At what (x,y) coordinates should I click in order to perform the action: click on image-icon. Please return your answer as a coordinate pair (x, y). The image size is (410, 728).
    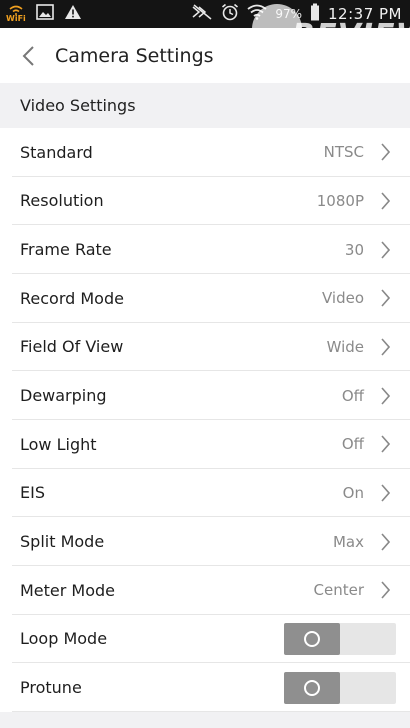
    Looking at the image, I should click on (44, 14).